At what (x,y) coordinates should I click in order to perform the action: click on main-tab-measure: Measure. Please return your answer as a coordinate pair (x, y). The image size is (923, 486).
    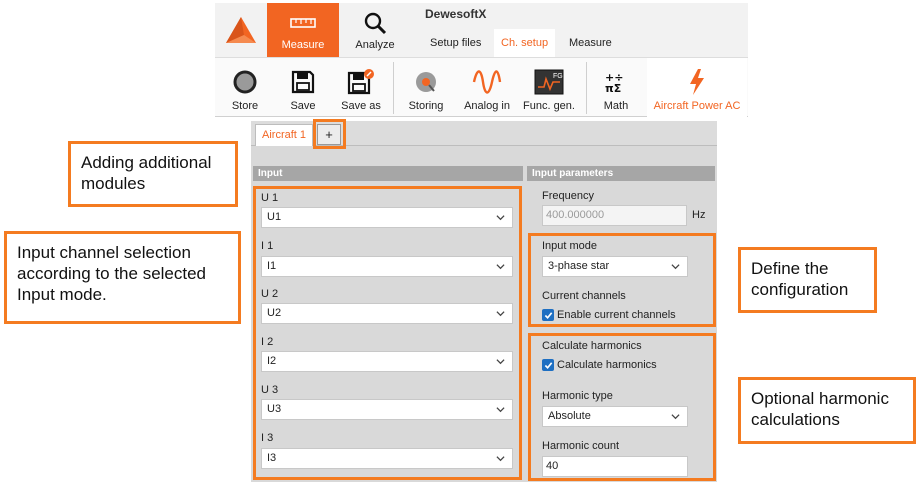
    Looking at the image, I should click on (303, 30).